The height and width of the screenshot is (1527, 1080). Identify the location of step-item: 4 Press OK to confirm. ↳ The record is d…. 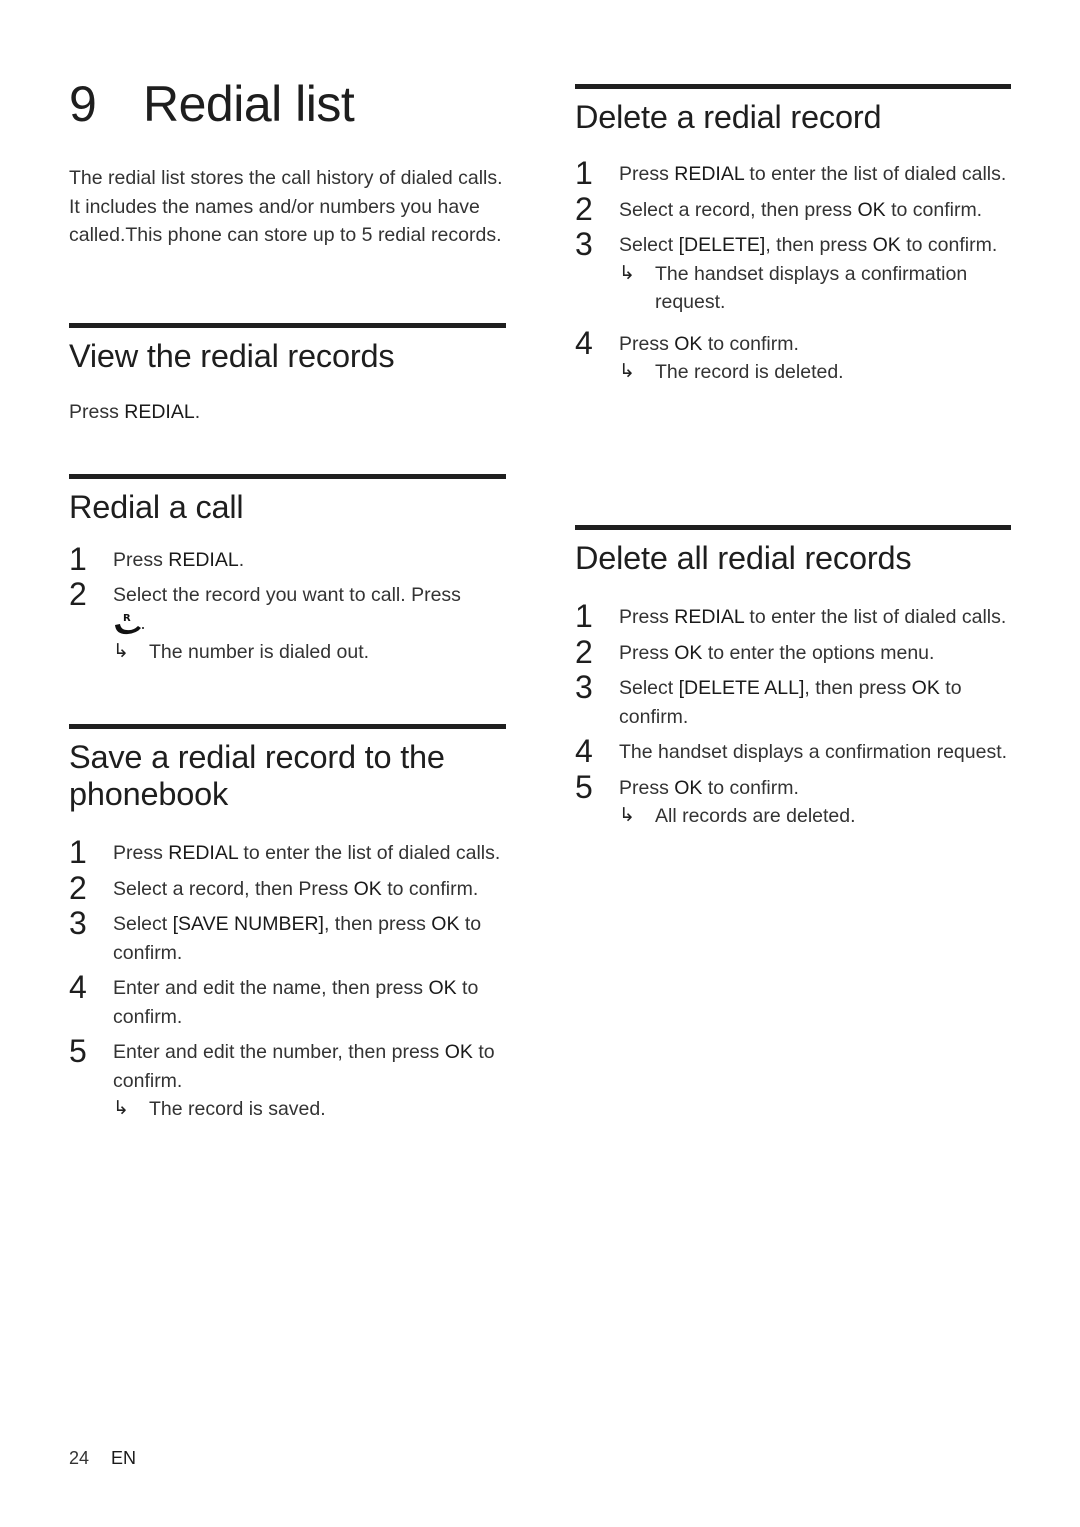
(793, 356).